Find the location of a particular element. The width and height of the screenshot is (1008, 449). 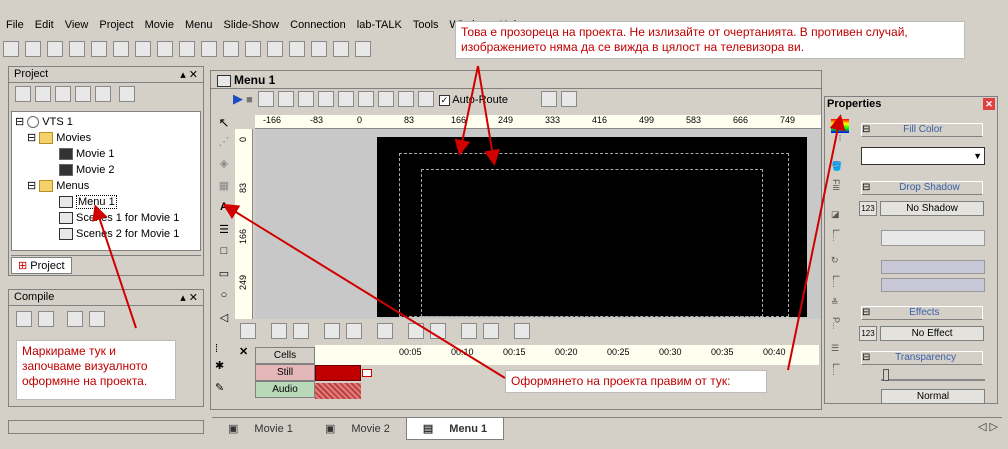

arrow-to-properties is located at coordinates (816, 242).